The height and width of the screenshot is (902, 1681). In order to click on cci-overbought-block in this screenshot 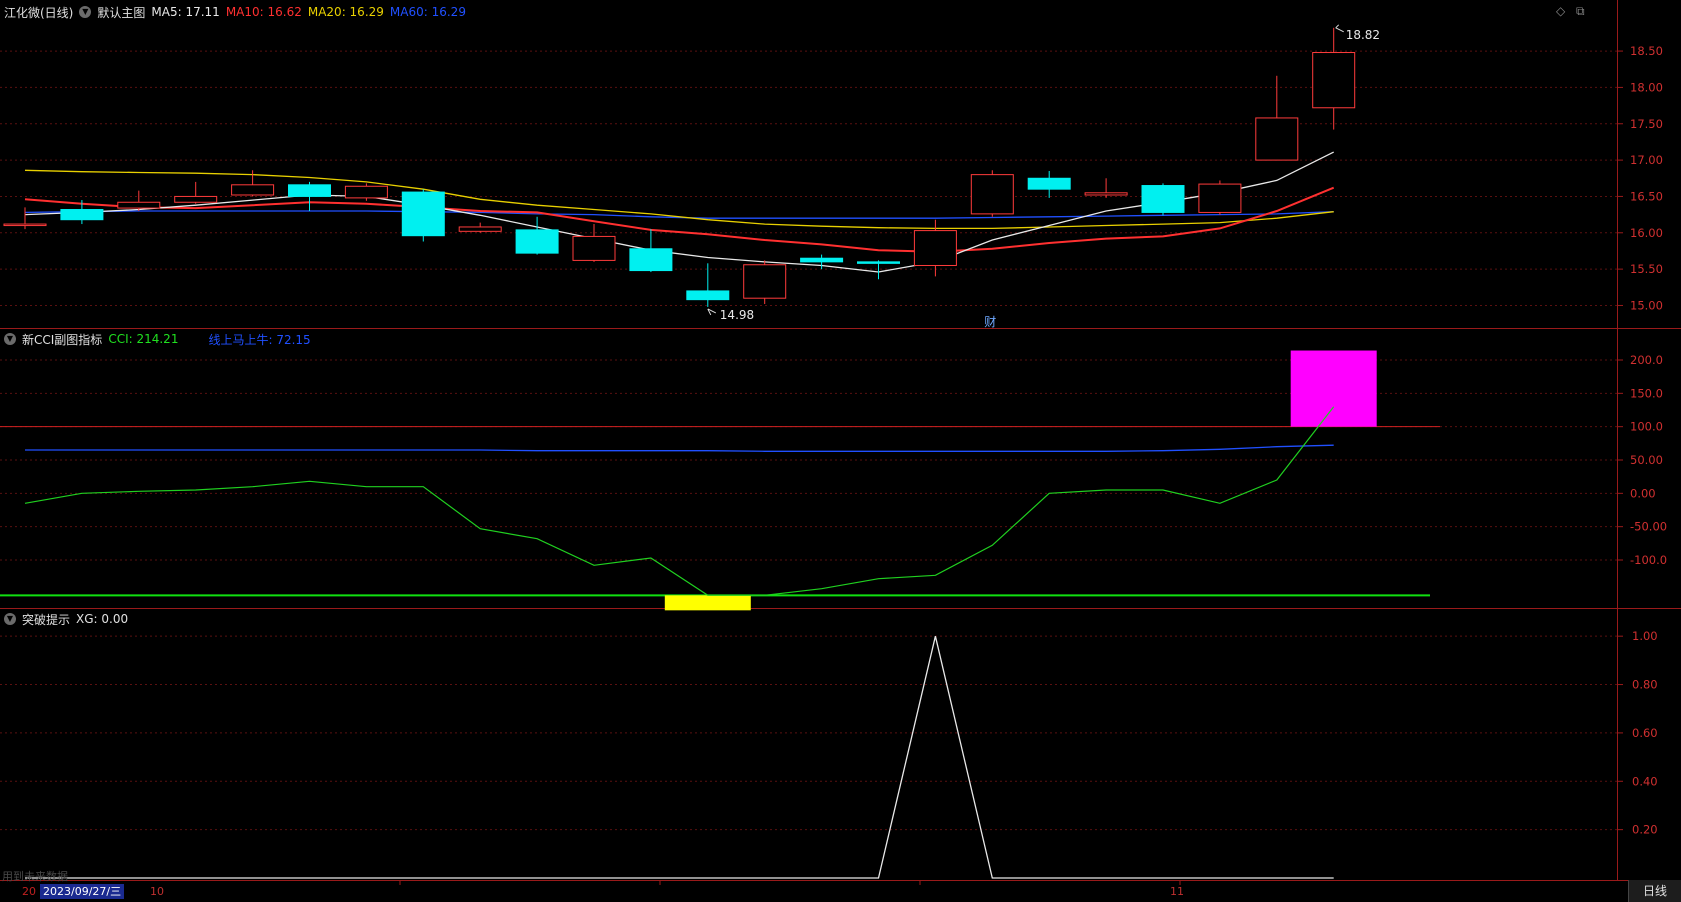, I will do `click(1333, 388)`.